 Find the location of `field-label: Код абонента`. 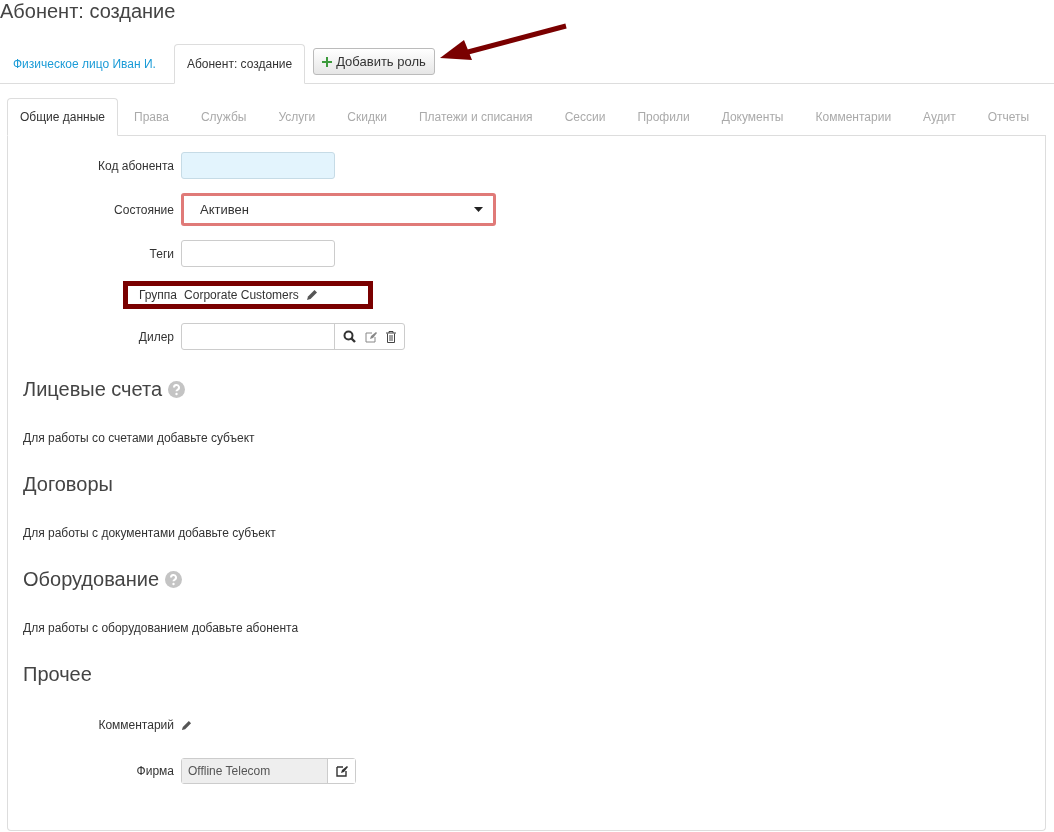

field-label: Код абонента is located at coordinates (135, 165).